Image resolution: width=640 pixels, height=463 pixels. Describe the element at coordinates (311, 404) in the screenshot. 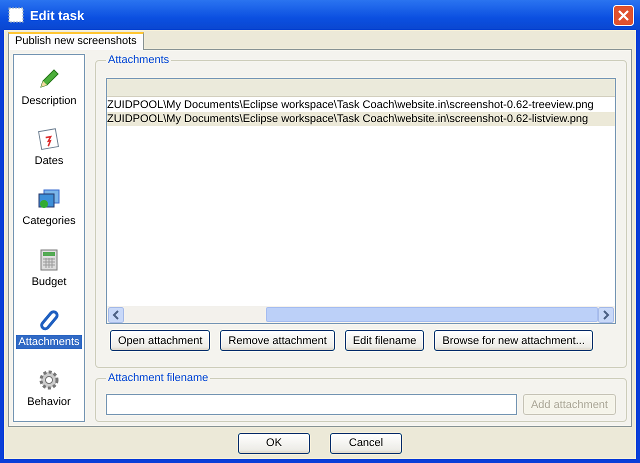

I see `filename-field` at that location.